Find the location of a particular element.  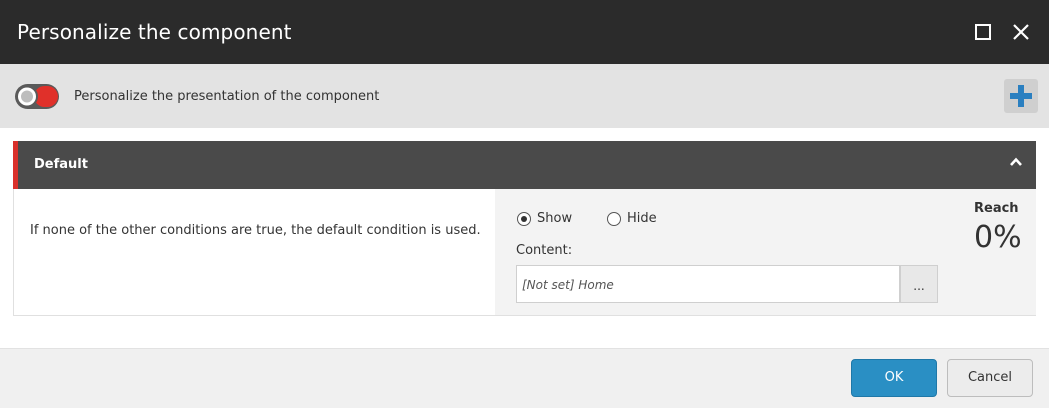

dialog-title: Personalize the component is located at coordinates (154, 32).